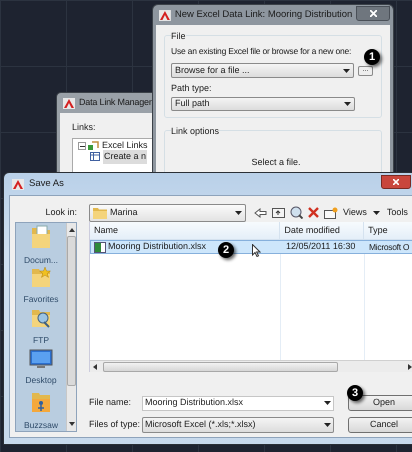 The height and width of the screenshot is (452, 412). I want to click on documents-folder-icon, so click(41, 237).